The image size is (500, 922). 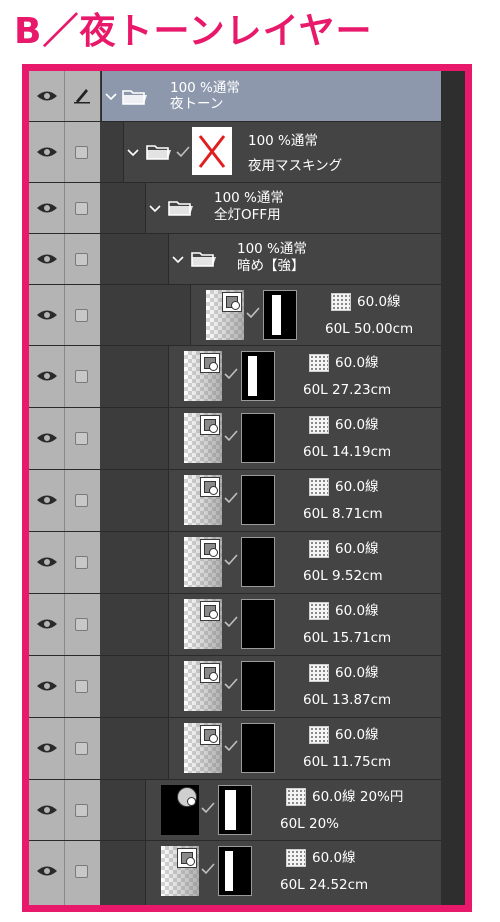 What do you see at coordinates (235, 259) in the screenshot?
I see `layer-row-folder: 100 %通常 暗め【強】` at bounding box center [235, 259].